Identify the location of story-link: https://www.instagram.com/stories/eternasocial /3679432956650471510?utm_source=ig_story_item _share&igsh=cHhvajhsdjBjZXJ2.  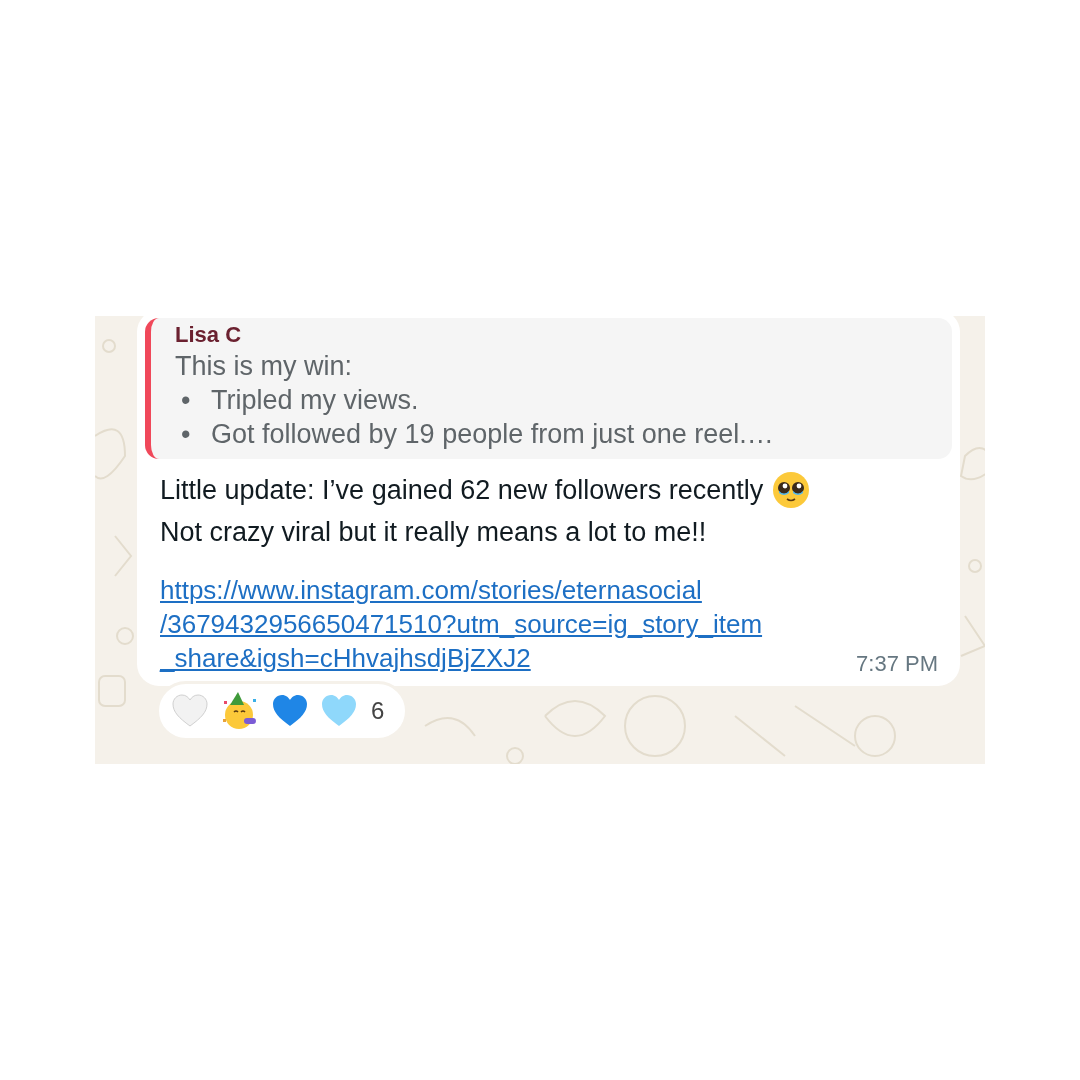
(461, 624).